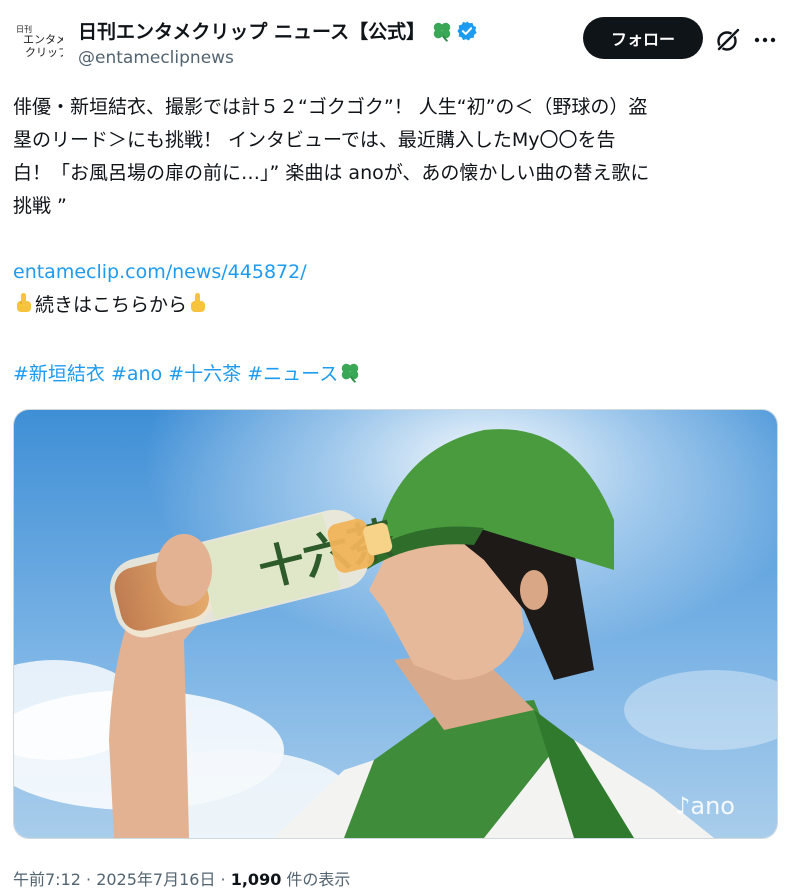 This screenshot has width=792, height=892. I want to click on avatar: 日刊 エンタメ クリップ, so click(38, 41).